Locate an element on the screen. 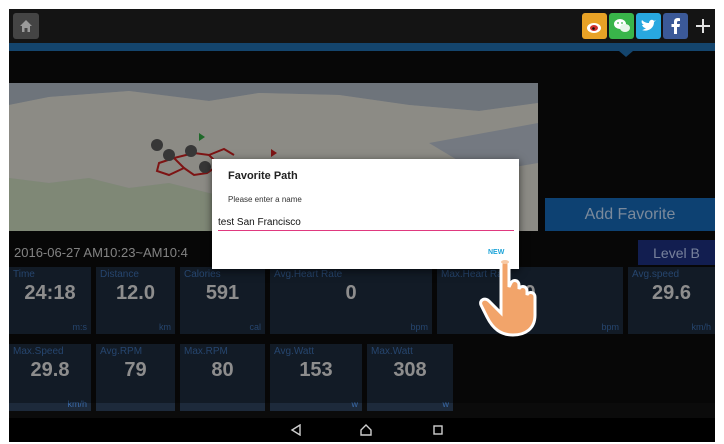 This screenshot has height=444, width=724. nav-home-button is located at coordinates (366, 430).